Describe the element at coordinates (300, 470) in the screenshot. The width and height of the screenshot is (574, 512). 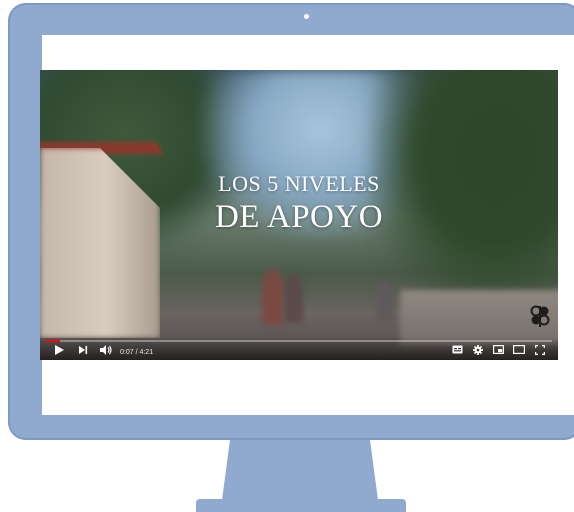
I see `monitor-stand-neck` at that location.